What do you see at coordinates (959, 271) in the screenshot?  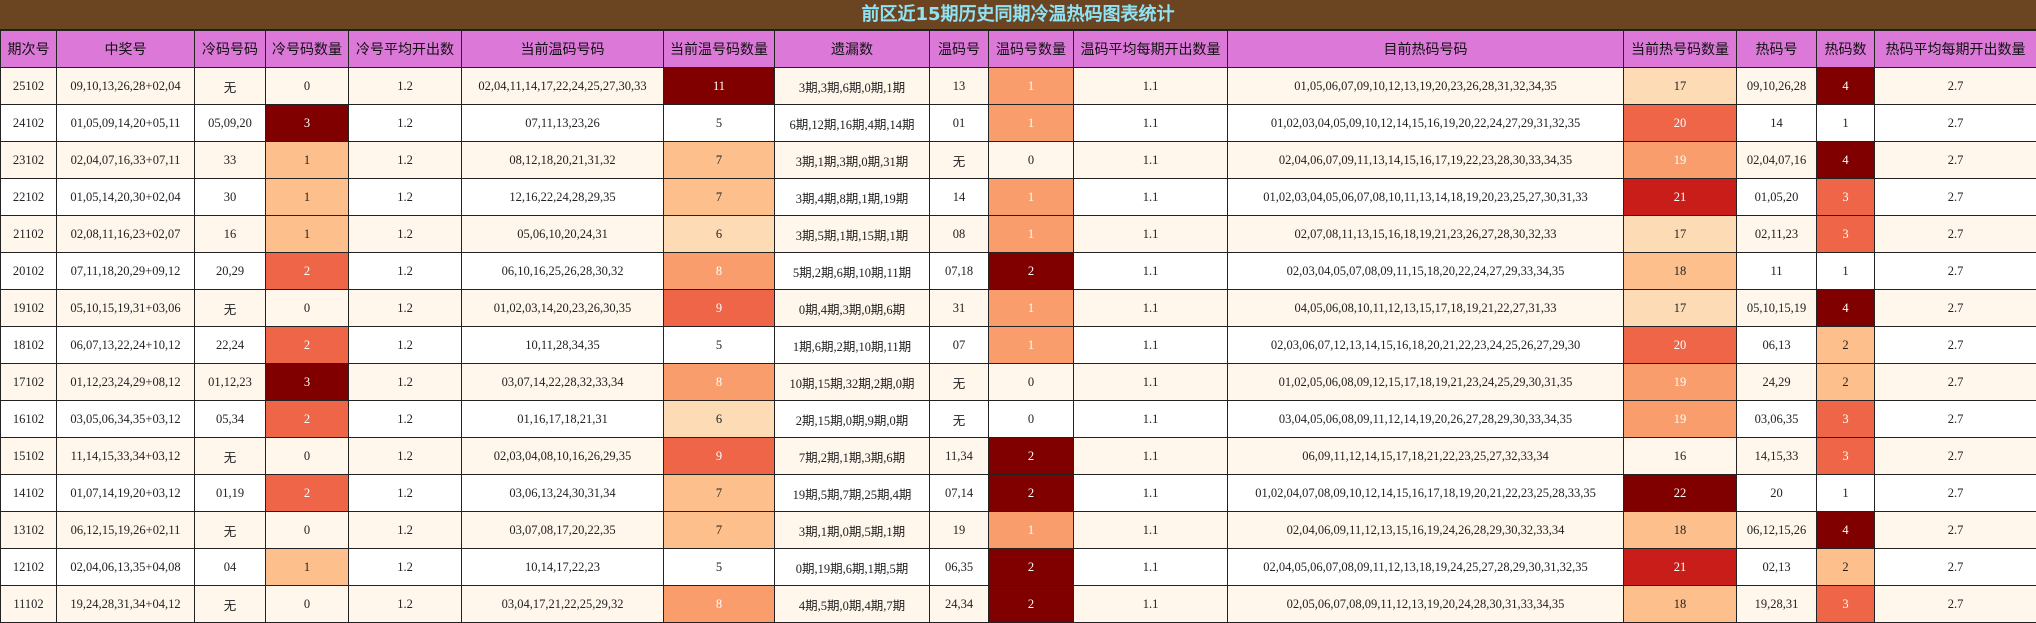 I see `warm-code-cell: 07,18` at bounding box center [959, 271].